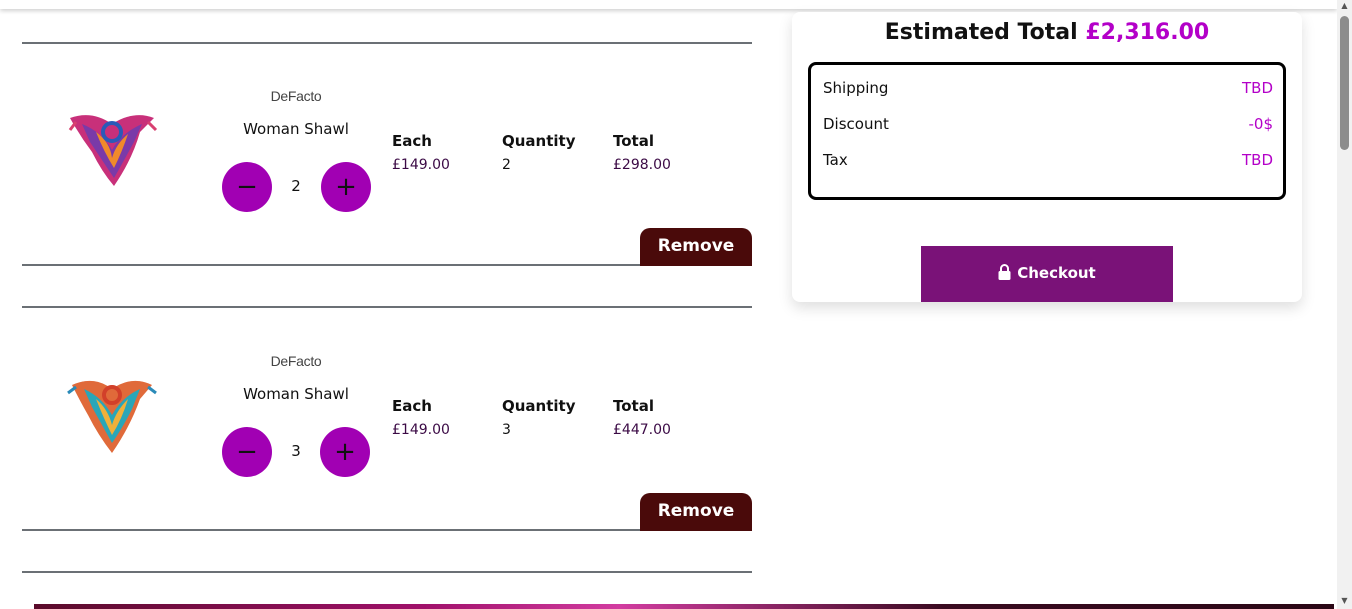 The width and height of the screenshot is (1352, 609). Describe the element at coordinates (506, 165) in the screenshot. I see `quantity-column-value: 2` at that location.